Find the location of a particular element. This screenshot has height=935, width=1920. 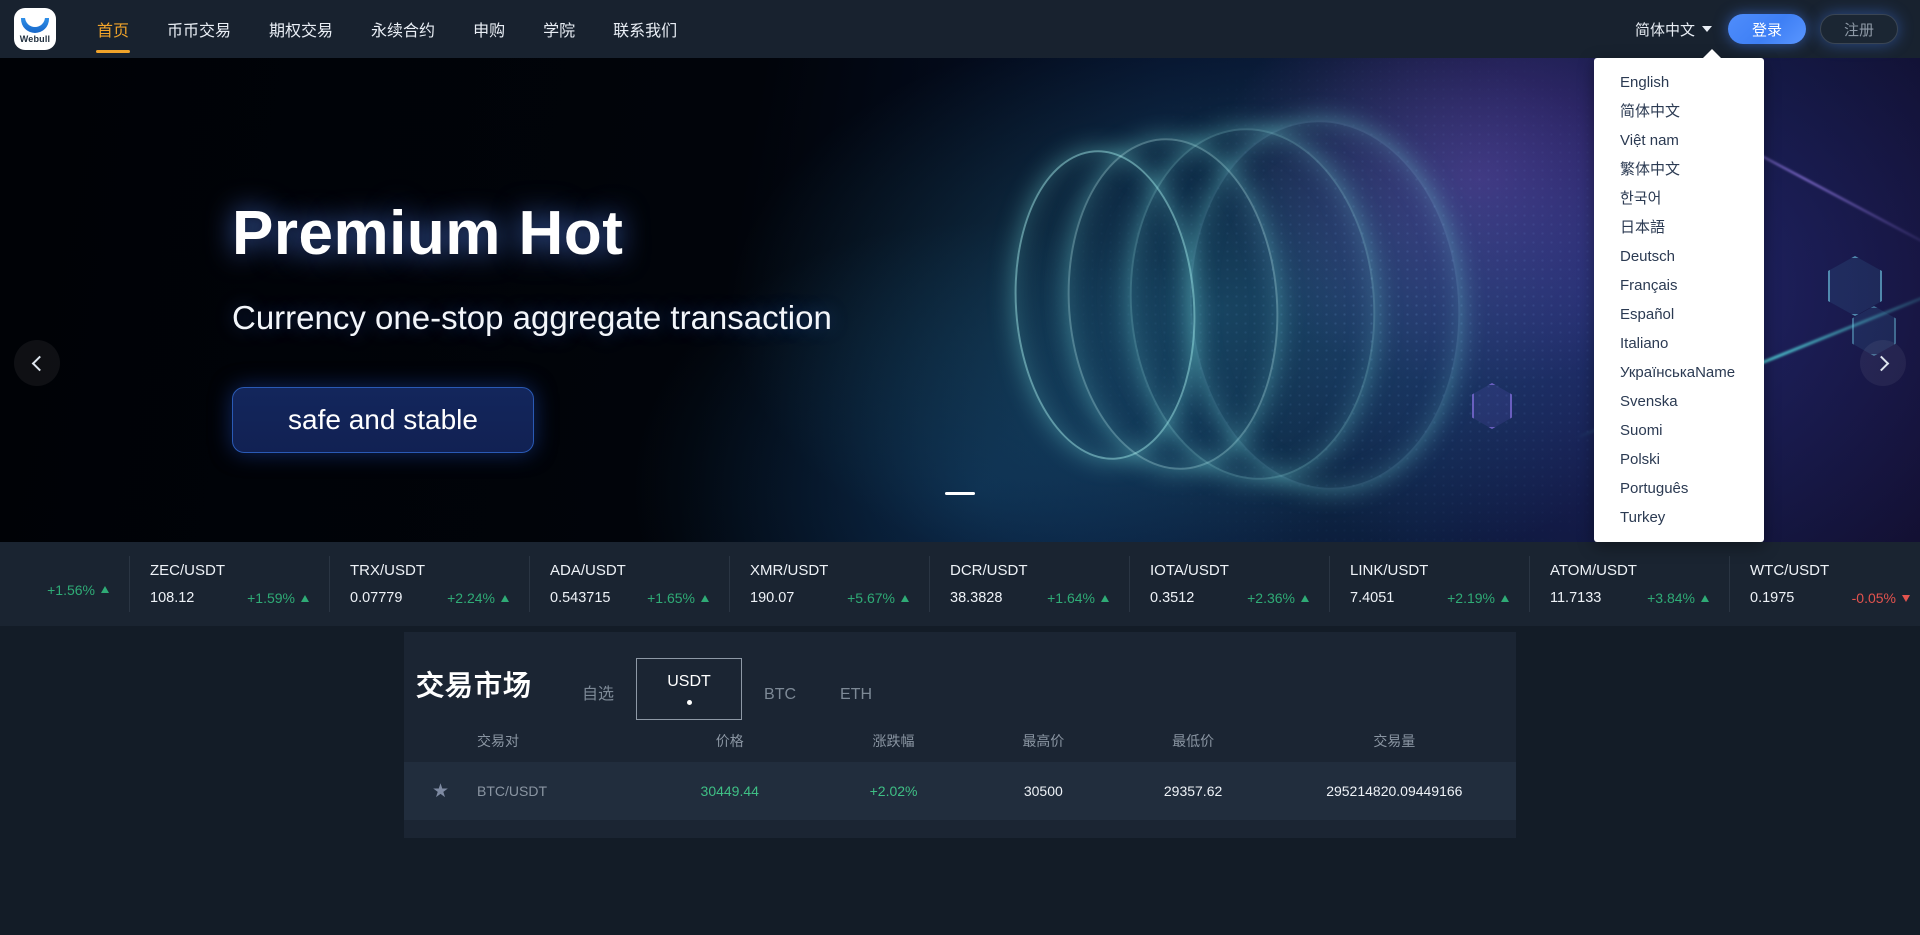

market-title: 交易市场 is located at coordinates (474, 685).